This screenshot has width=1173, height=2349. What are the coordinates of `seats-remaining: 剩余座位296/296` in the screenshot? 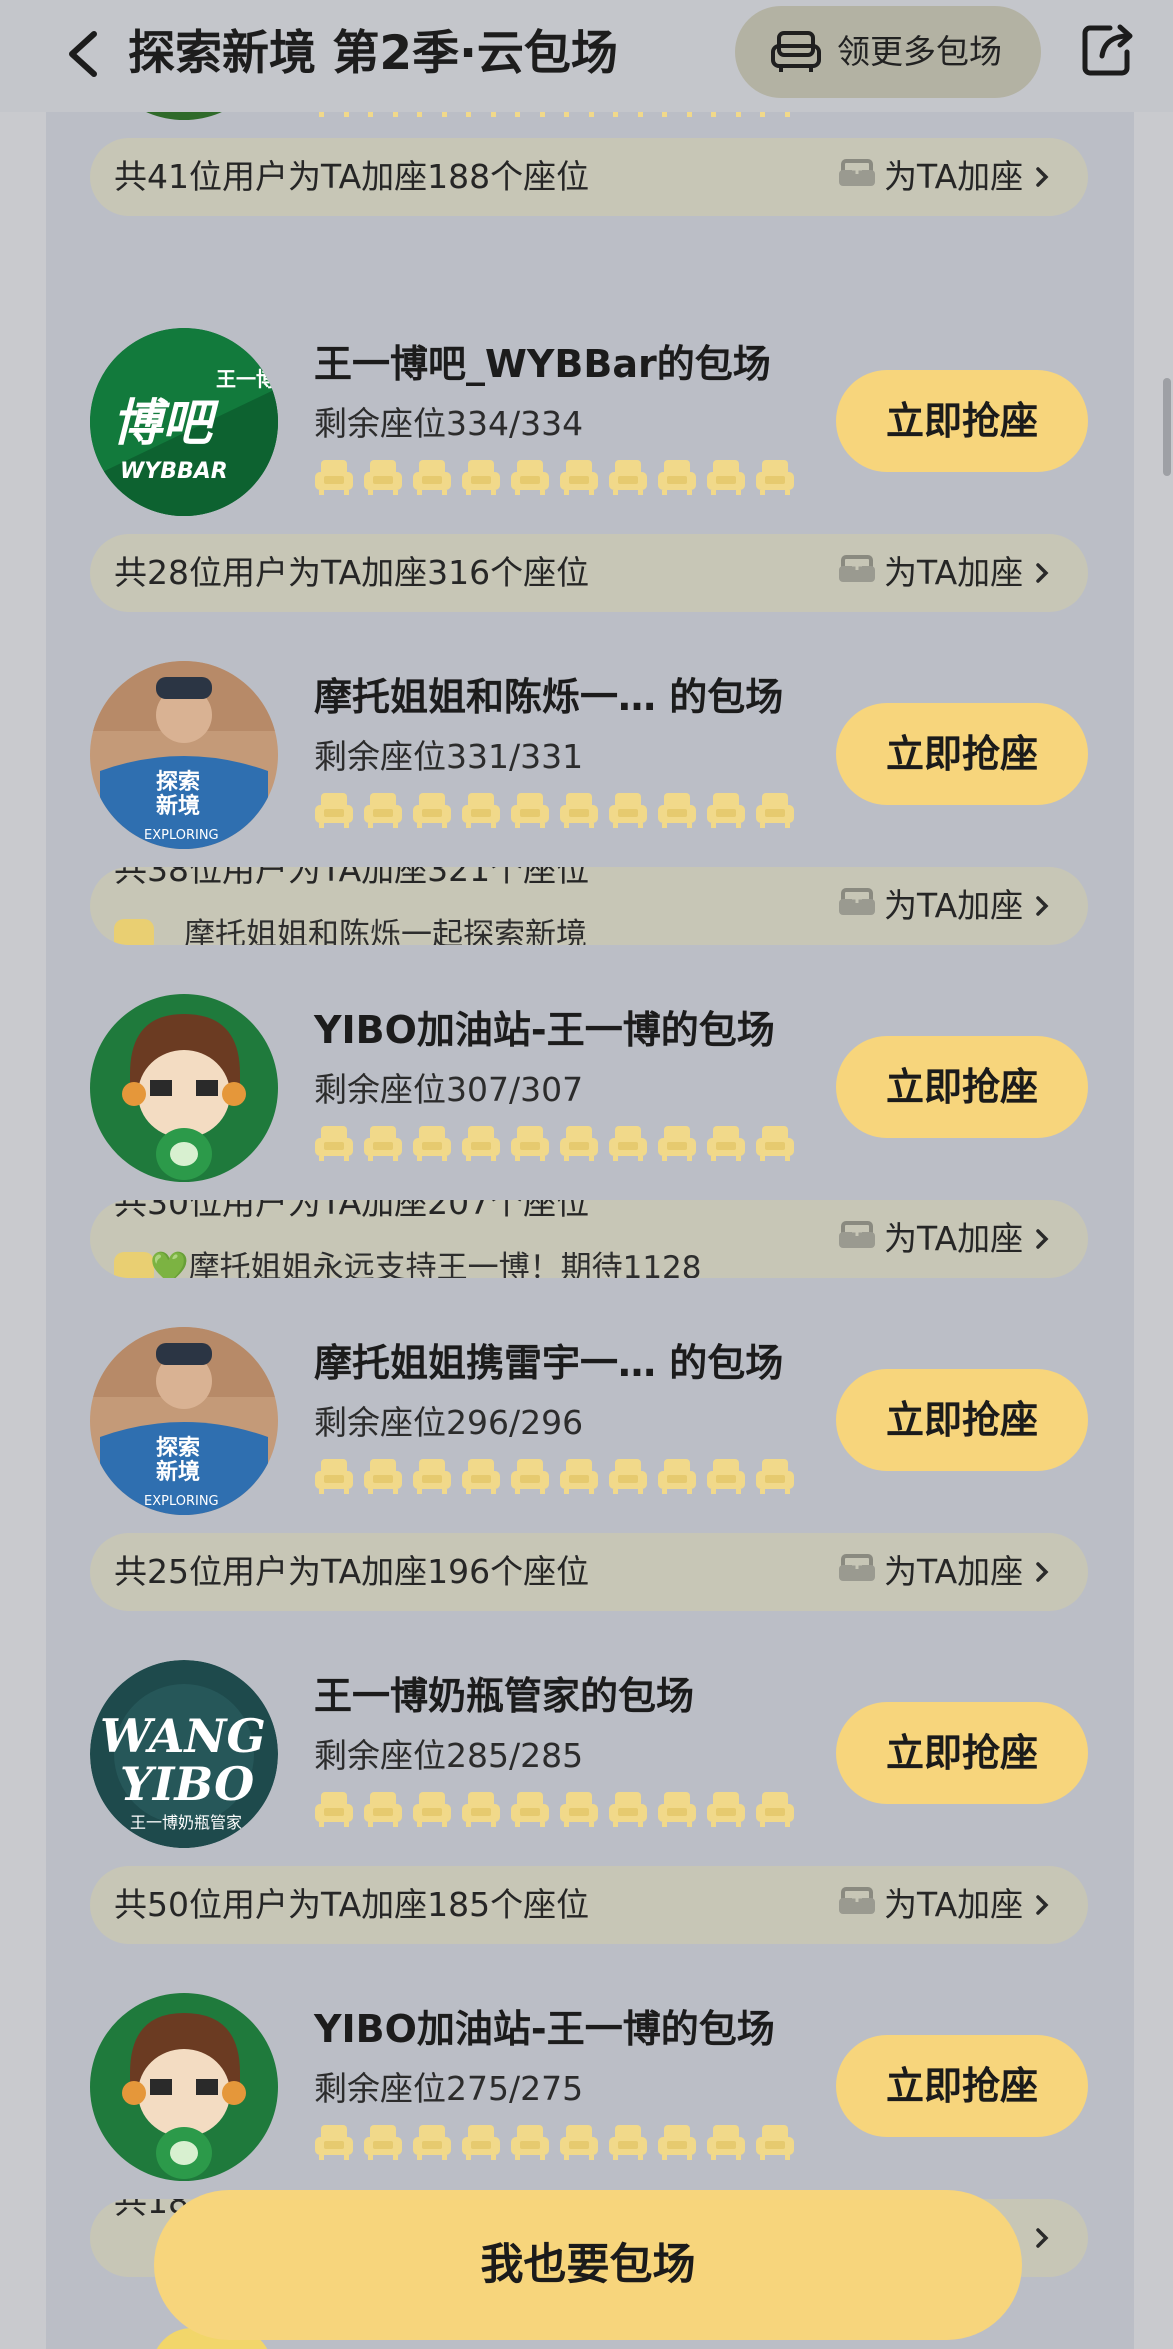 It's located at (449, 1422).